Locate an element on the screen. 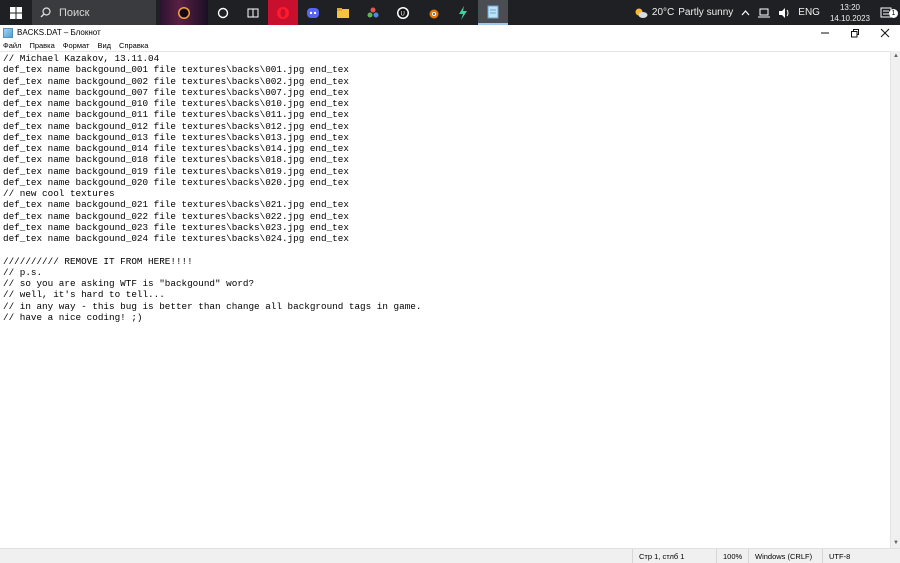 Image resolution: width=900 pixels, height=563 pixels. minimize-icon is located at coordinates (825, 32).